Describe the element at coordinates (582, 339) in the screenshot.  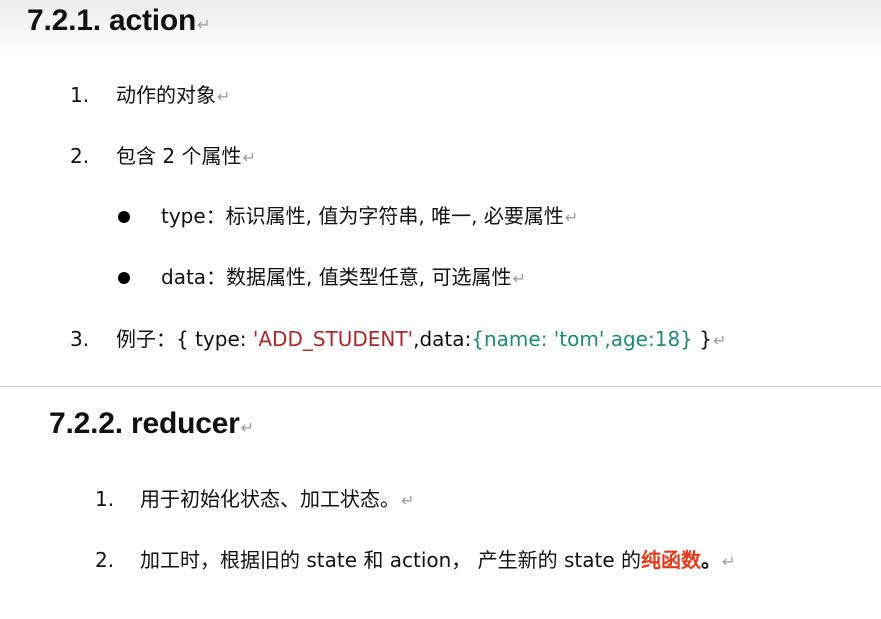
I see `data-object-value: {name: 'tom',age:18}` at that location.